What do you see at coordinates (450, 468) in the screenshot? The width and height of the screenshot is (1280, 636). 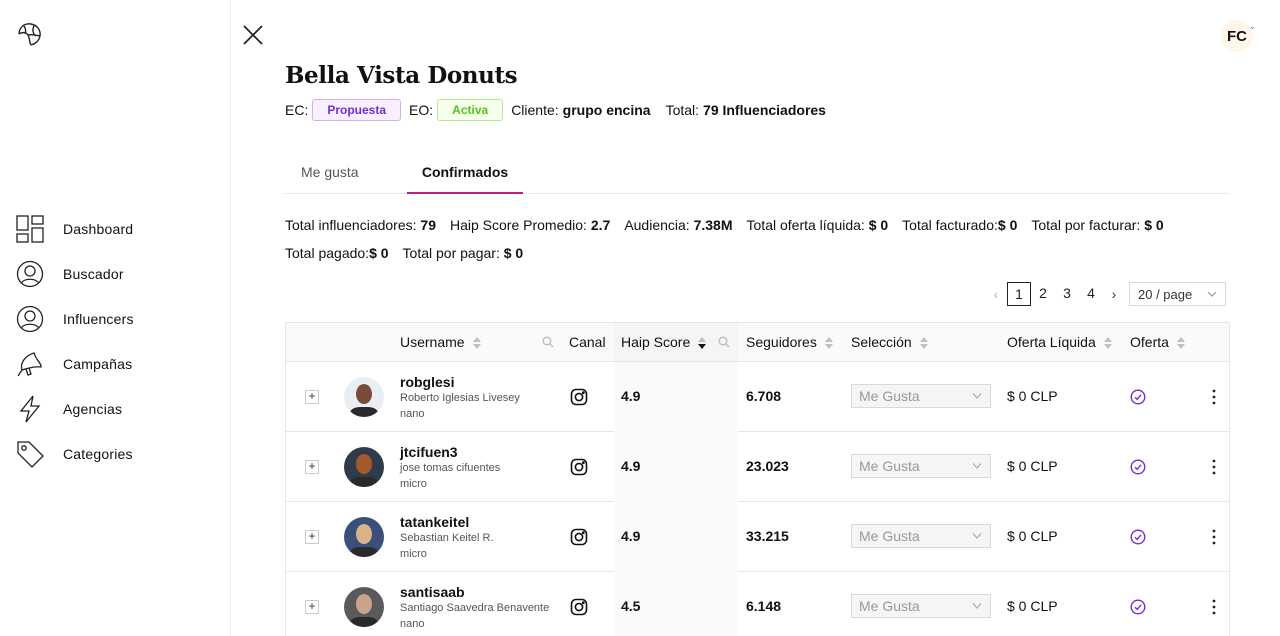 I see `full-name: jose tomas cifuentes` at bounding box center [450, 468].